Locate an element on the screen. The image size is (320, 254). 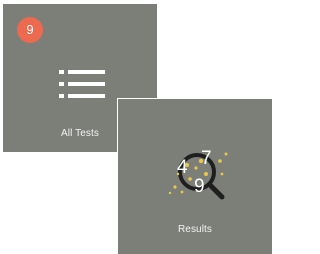
result-number-7: 7 is located at coordinates (206, 158).